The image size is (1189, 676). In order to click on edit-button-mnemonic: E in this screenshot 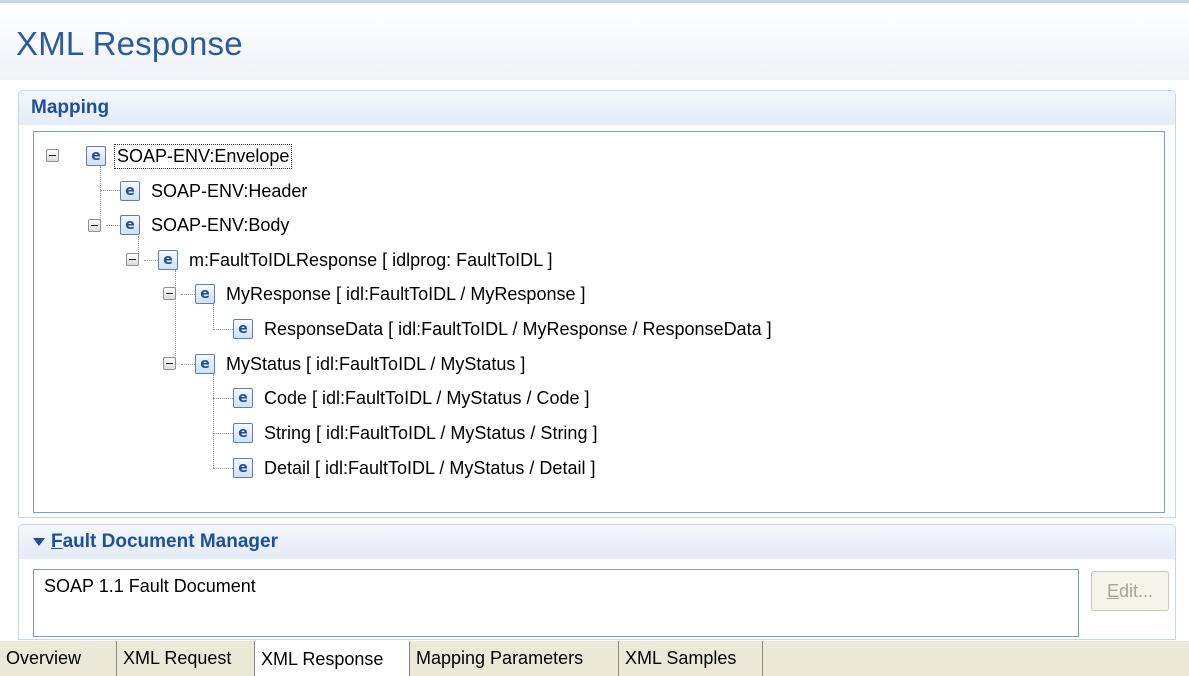, I will do `click(1112, 591)`.